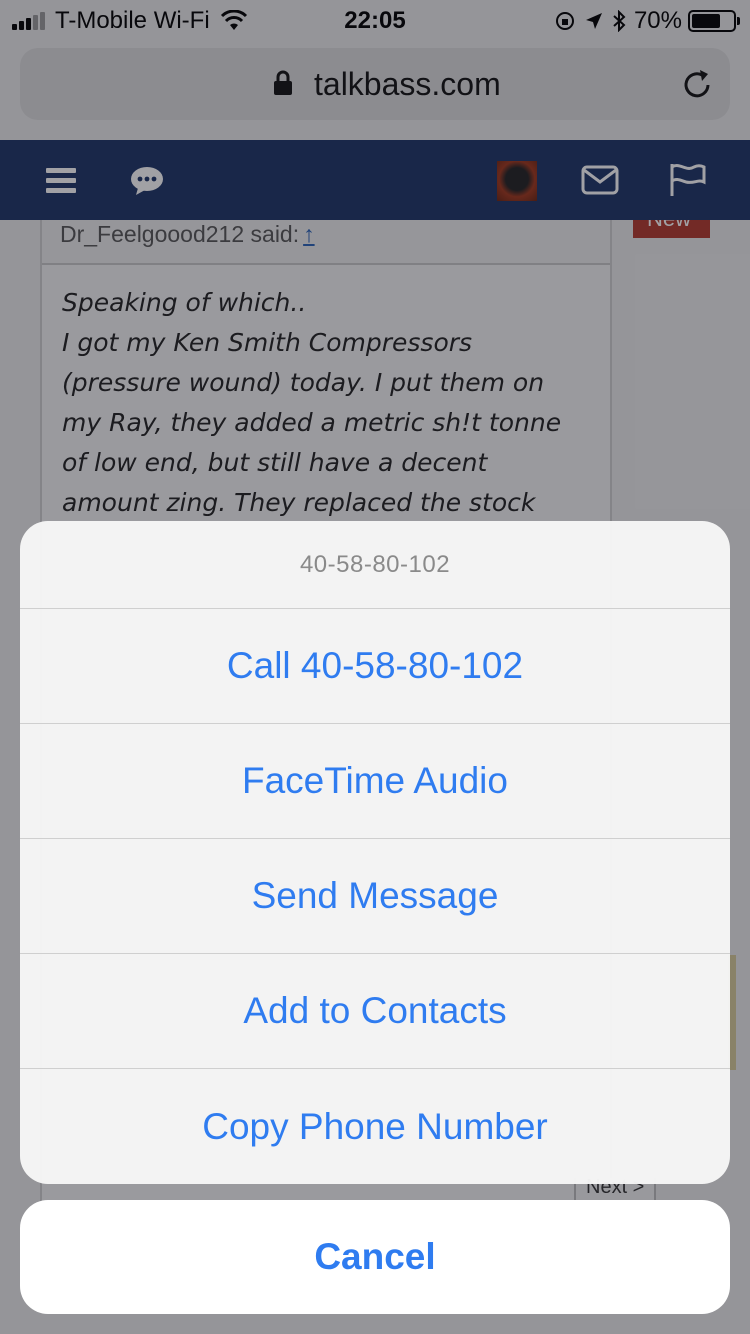 The width and height of the screenshot is (750, 1334). I want to click on cancel-button: Cancel, so click(375, 1257).